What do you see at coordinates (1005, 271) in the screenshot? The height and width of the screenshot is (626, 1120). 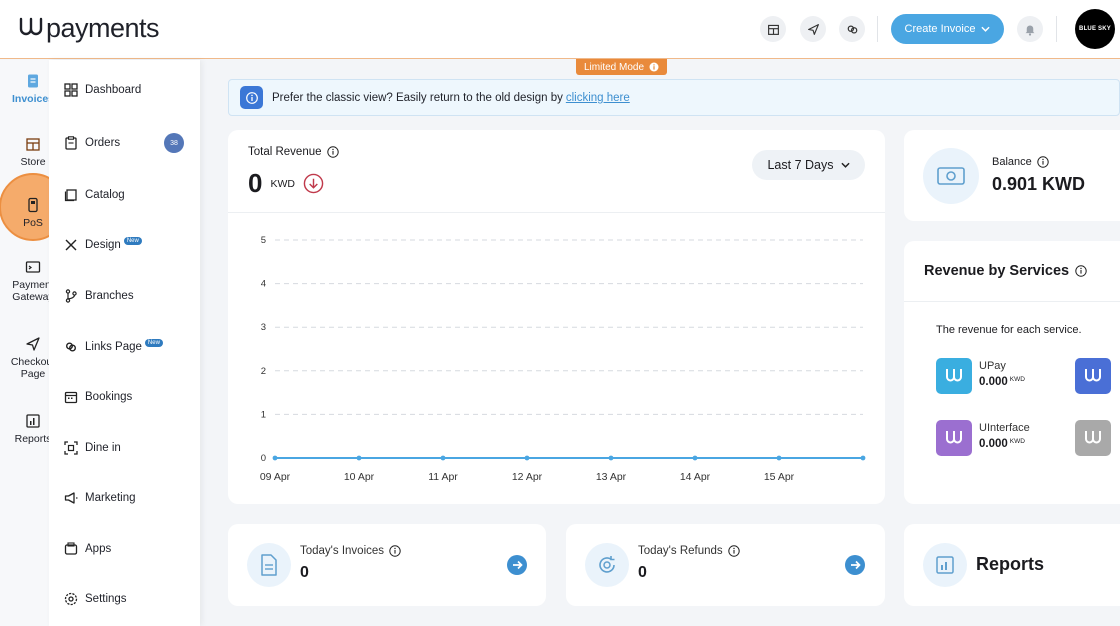 I see `services-title-row: Revenue by Services` at bounding box center [1005, 271].